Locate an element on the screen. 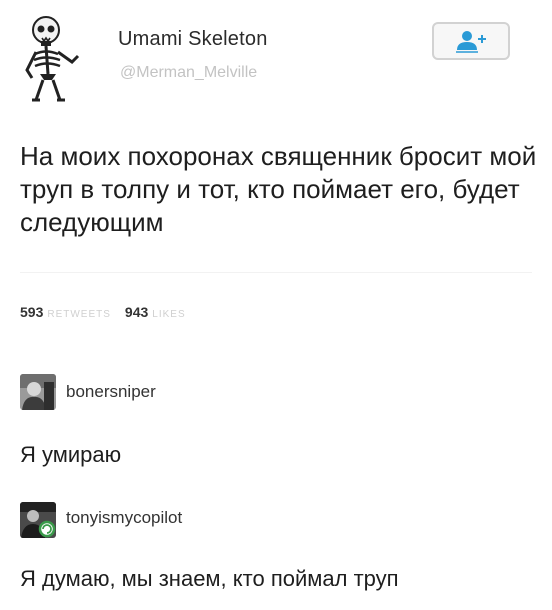 The image size is (552, 610). retweets-label: RETWEETS is located at coordinates (79, 314).